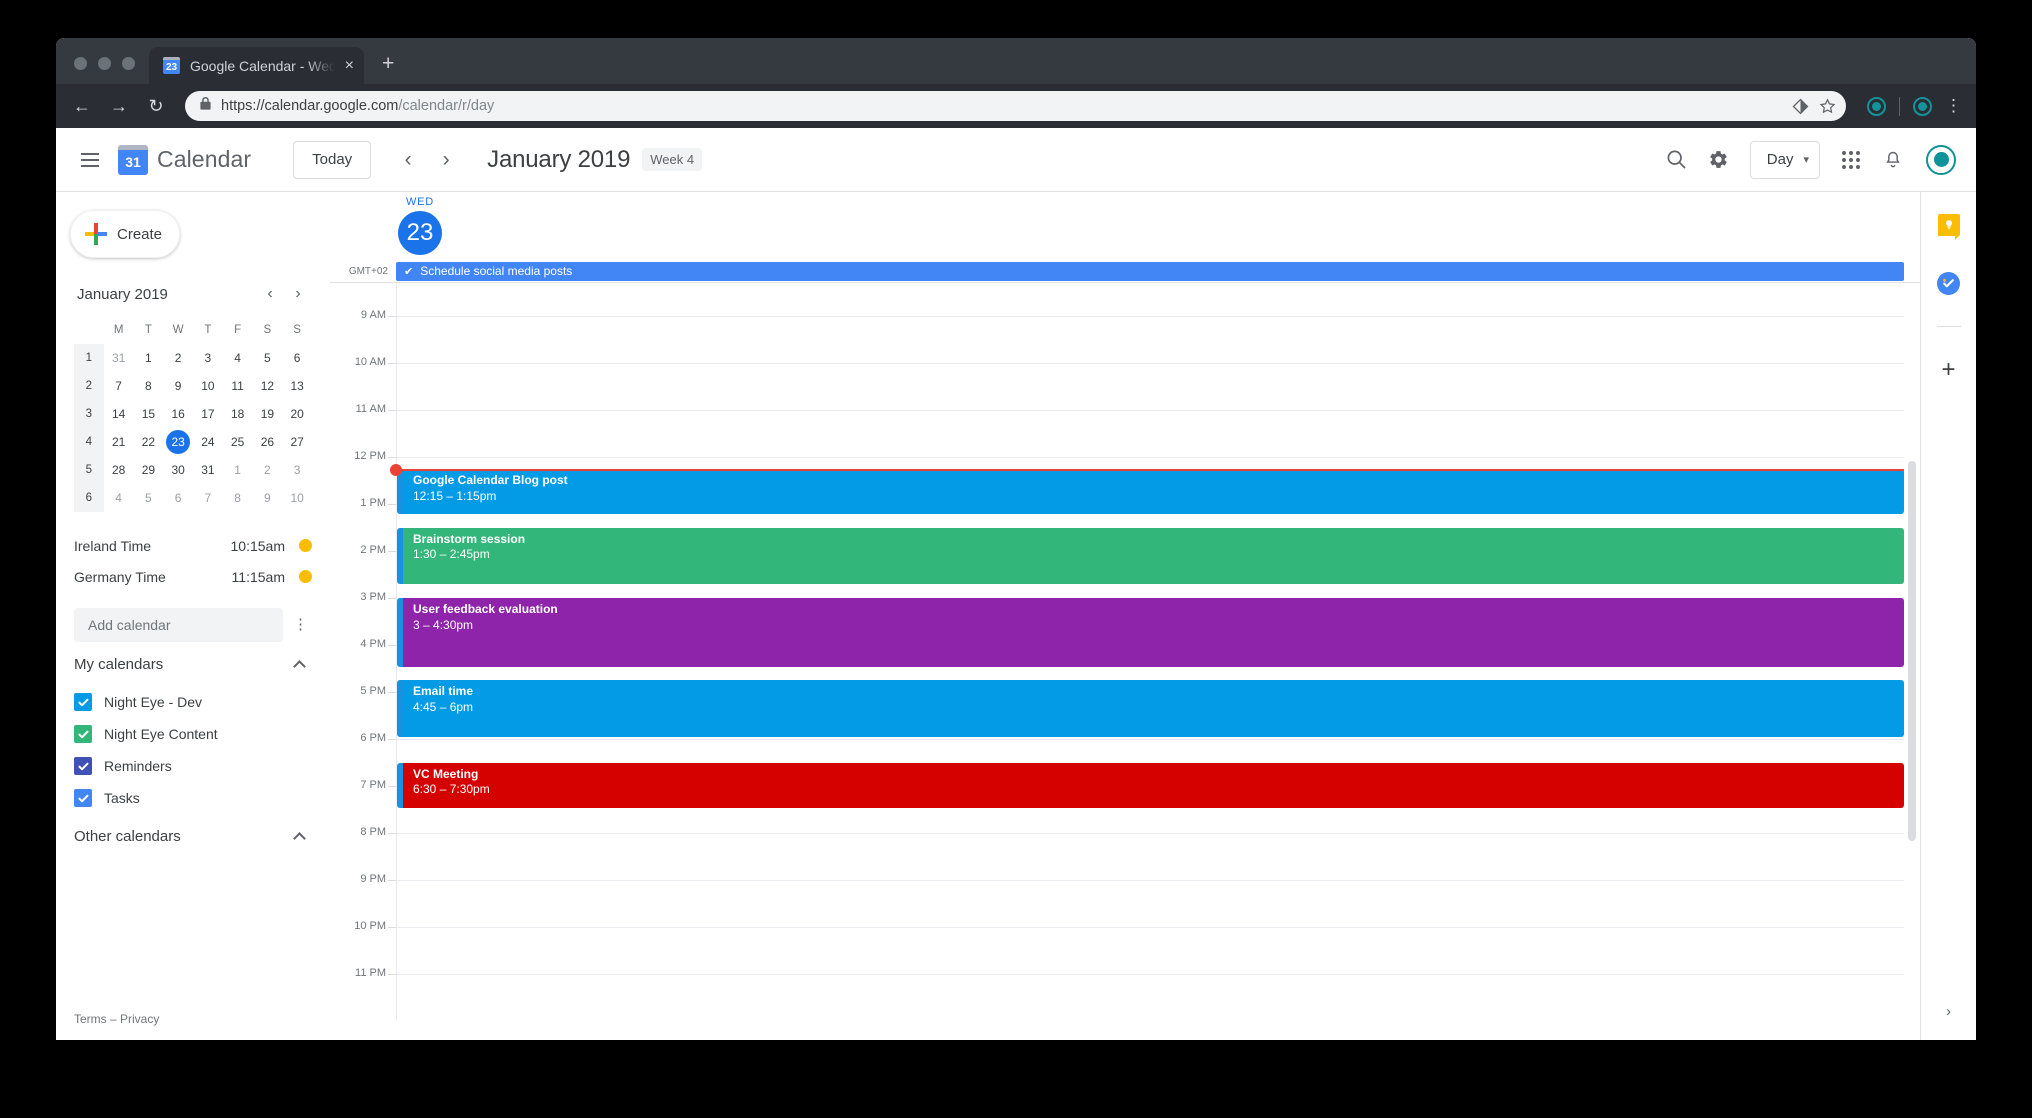 This screenshot has height=1118, width=2032. Describe the element at coordinates (298, 294) in the screenshot. I see `mini-calendar-next-icon: ›` at that location.